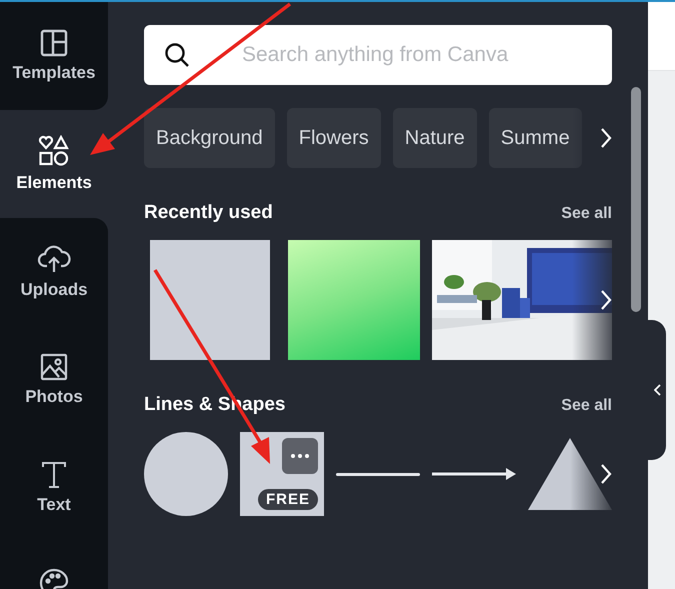  Describe the element at coordinates (535, 138) in the screenshot. I see `category-chip: Summe` at that location.